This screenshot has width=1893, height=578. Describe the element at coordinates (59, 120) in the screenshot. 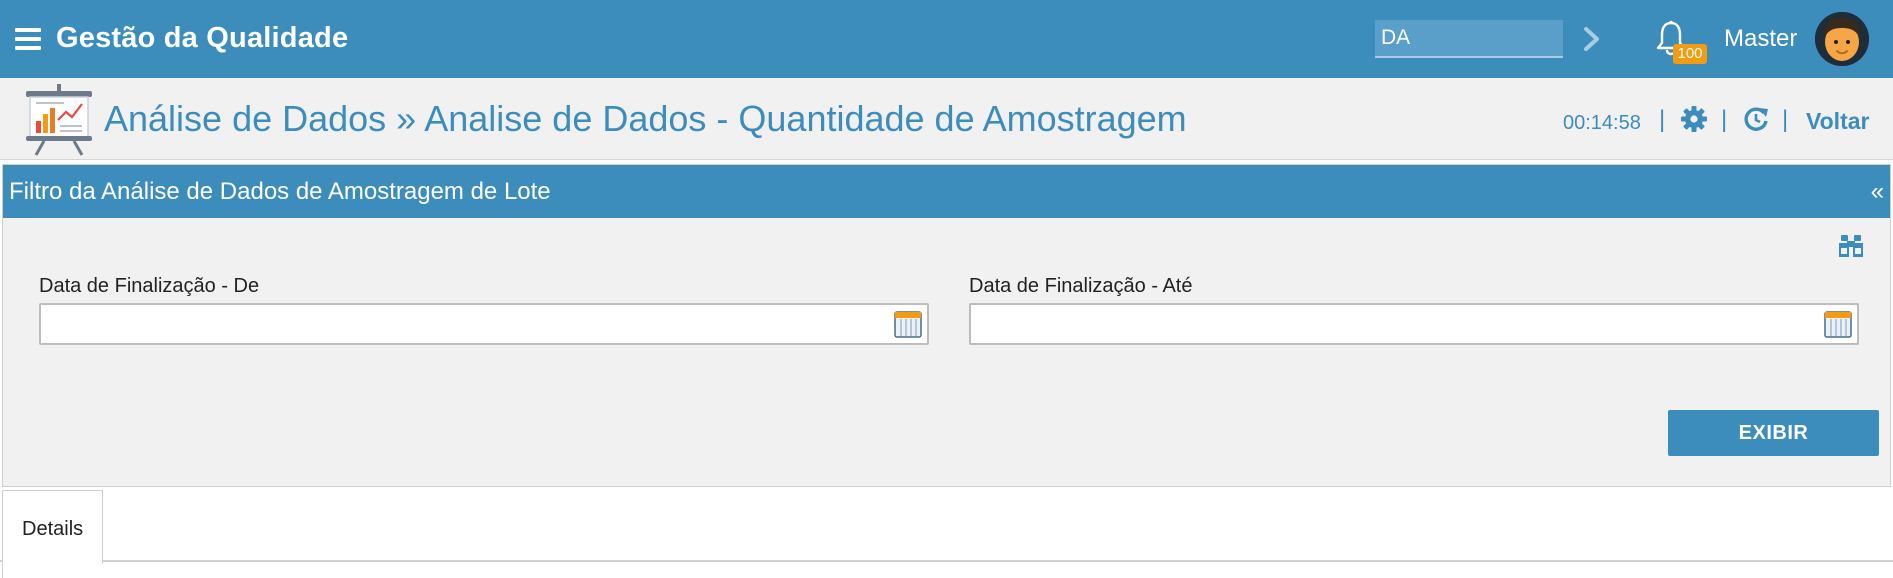

I see `presentation-chart-icon` at that location.